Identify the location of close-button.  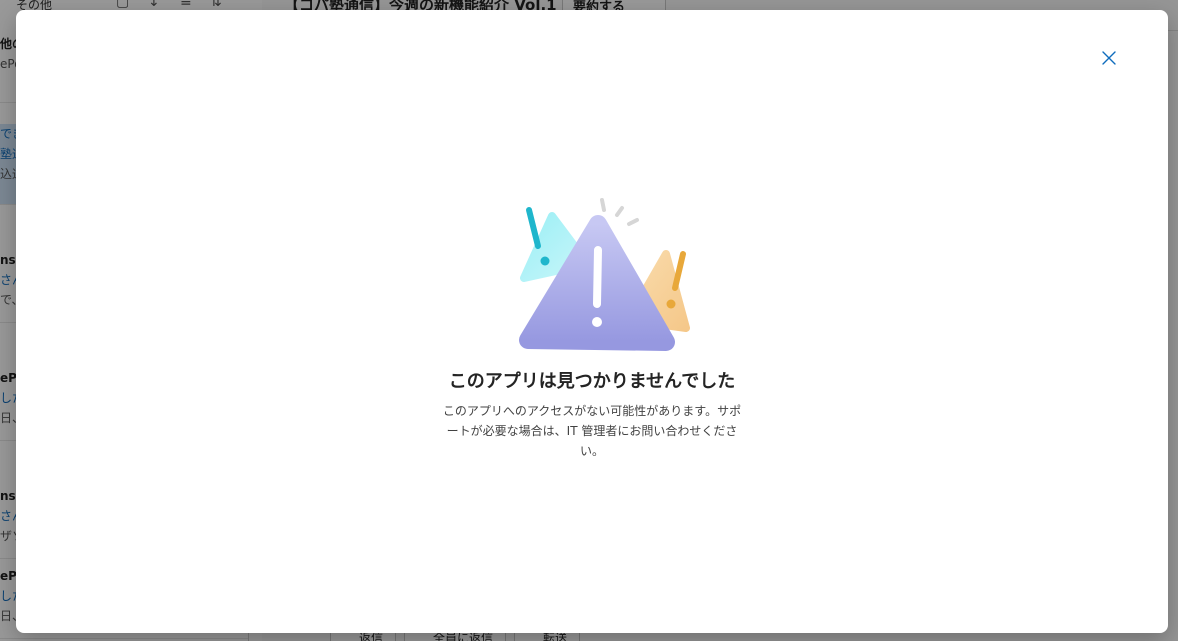
(1109, 58).